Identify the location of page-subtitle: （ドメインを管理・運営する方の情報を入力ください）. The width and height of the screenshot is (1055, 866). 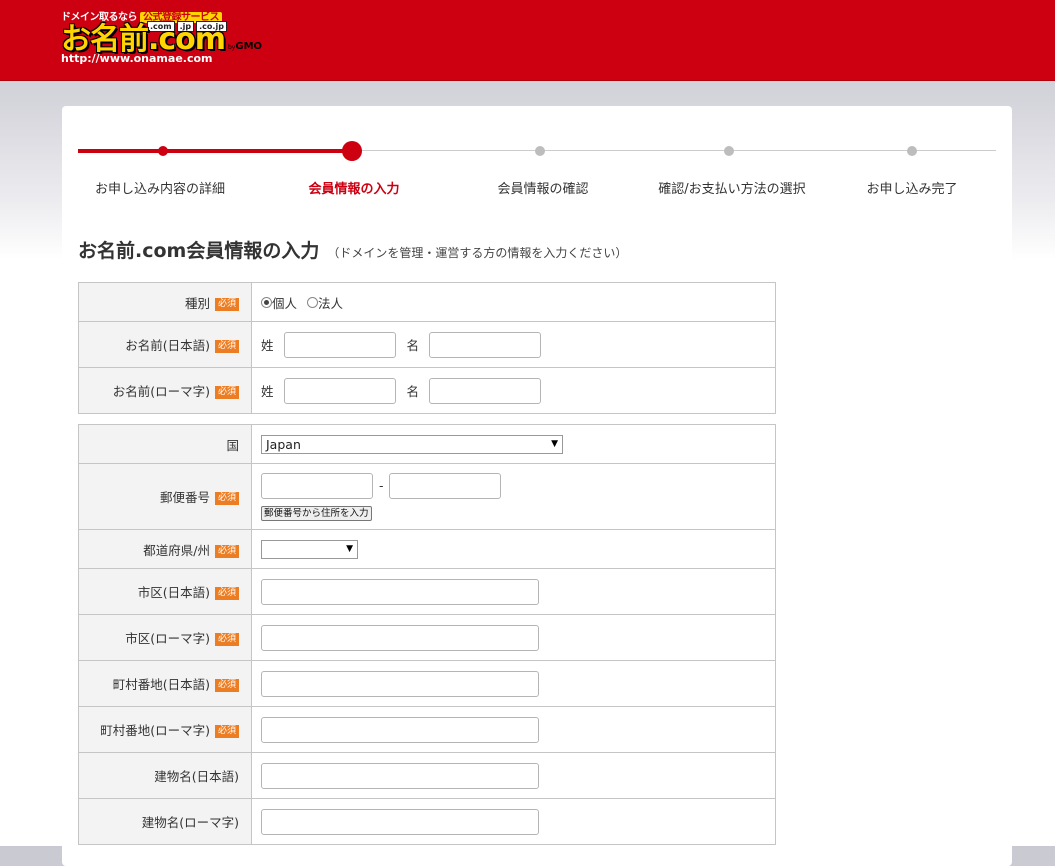
(477, 253).